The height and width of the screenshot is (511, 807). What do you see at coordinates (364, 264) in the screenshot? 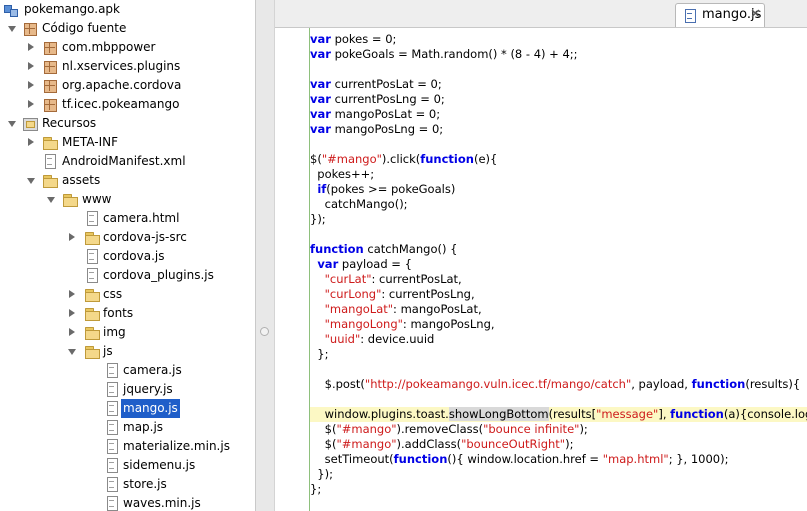
I see `code-line: var payload = {` at bounding box center [364, 264].